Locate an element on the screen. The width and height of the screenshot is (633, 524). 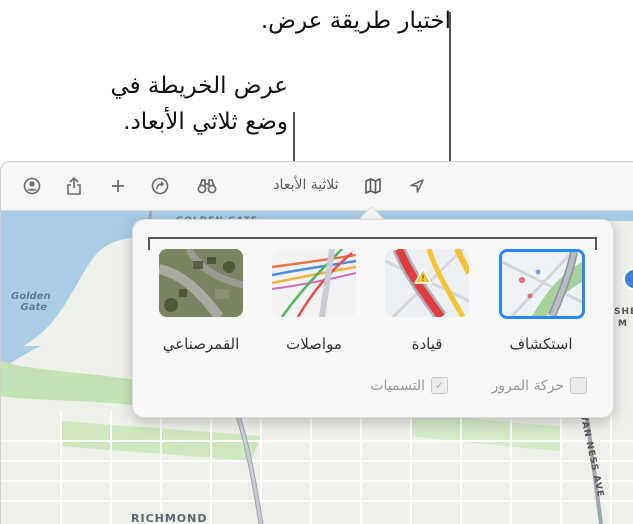
checkmark-icon: ✓ is located at coordinates (439, 385).